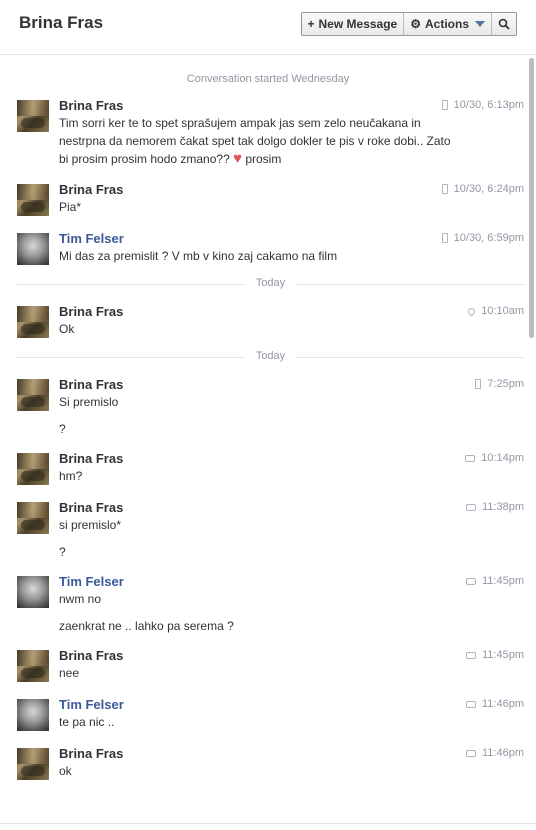 This screenshot has height=830, width=536. What do you see at coordinates (471, 311) in the screenshot?
I see `location-icon` at bounding box center [471, 311].